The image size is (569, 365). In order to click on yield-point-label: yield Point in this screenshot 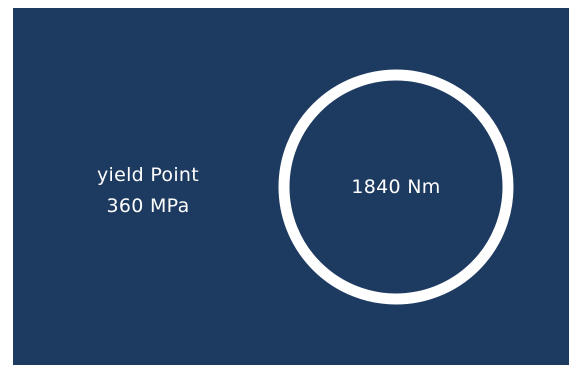, I will do `click(148, 175)`.